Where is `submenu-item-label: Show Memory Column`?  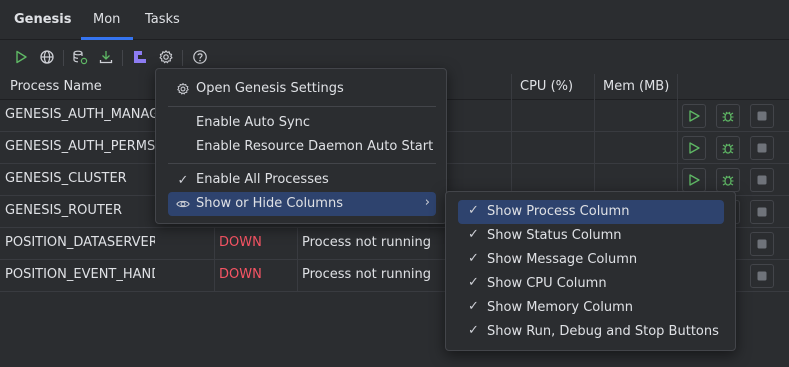 submenu-item-label: Show Memory Column is located at coordinates (560, 307).